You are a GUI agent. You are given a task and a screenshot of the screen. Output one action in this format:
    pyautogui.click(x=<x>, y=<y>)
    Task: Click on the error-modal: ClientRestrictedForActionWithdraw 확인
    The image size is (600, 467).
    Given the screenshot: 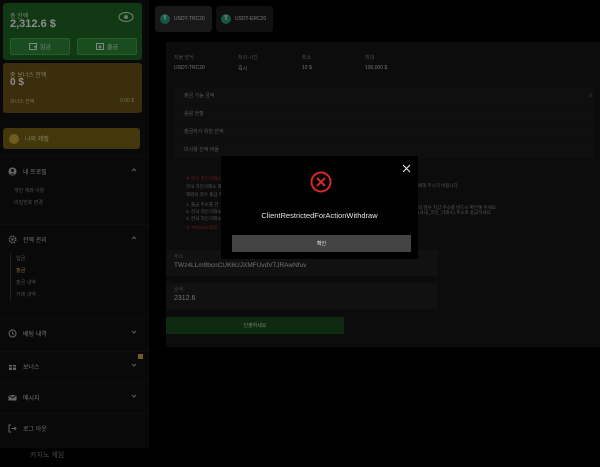 What is the action you would take?
    pyautogui.click(x=319, y=207)
    